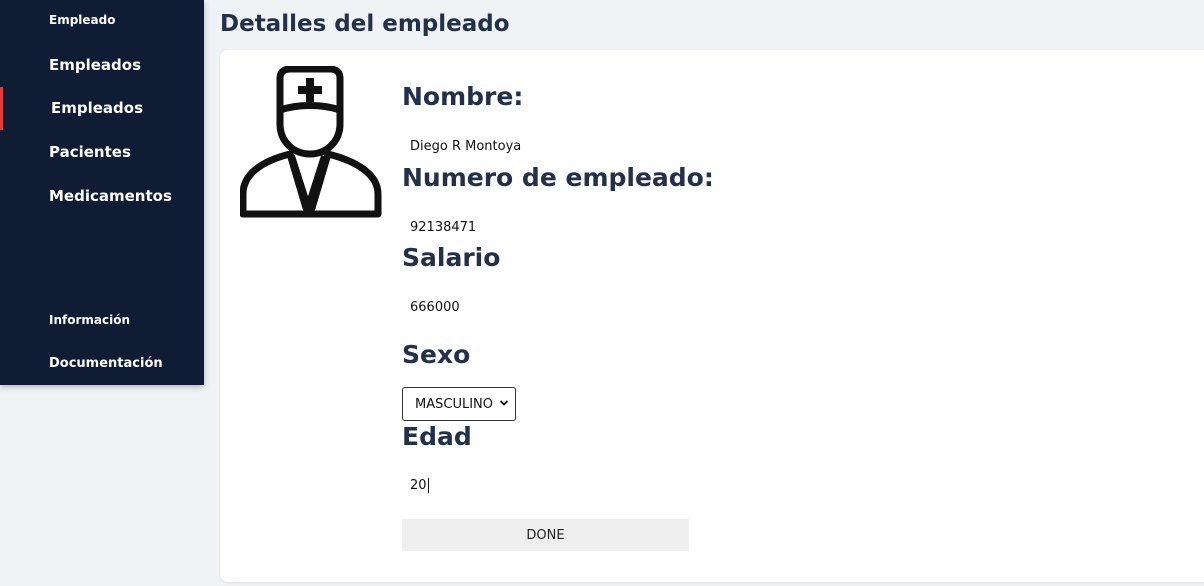  I want to click on employee-number-label: Numero de empleado:, so click(558, 177).